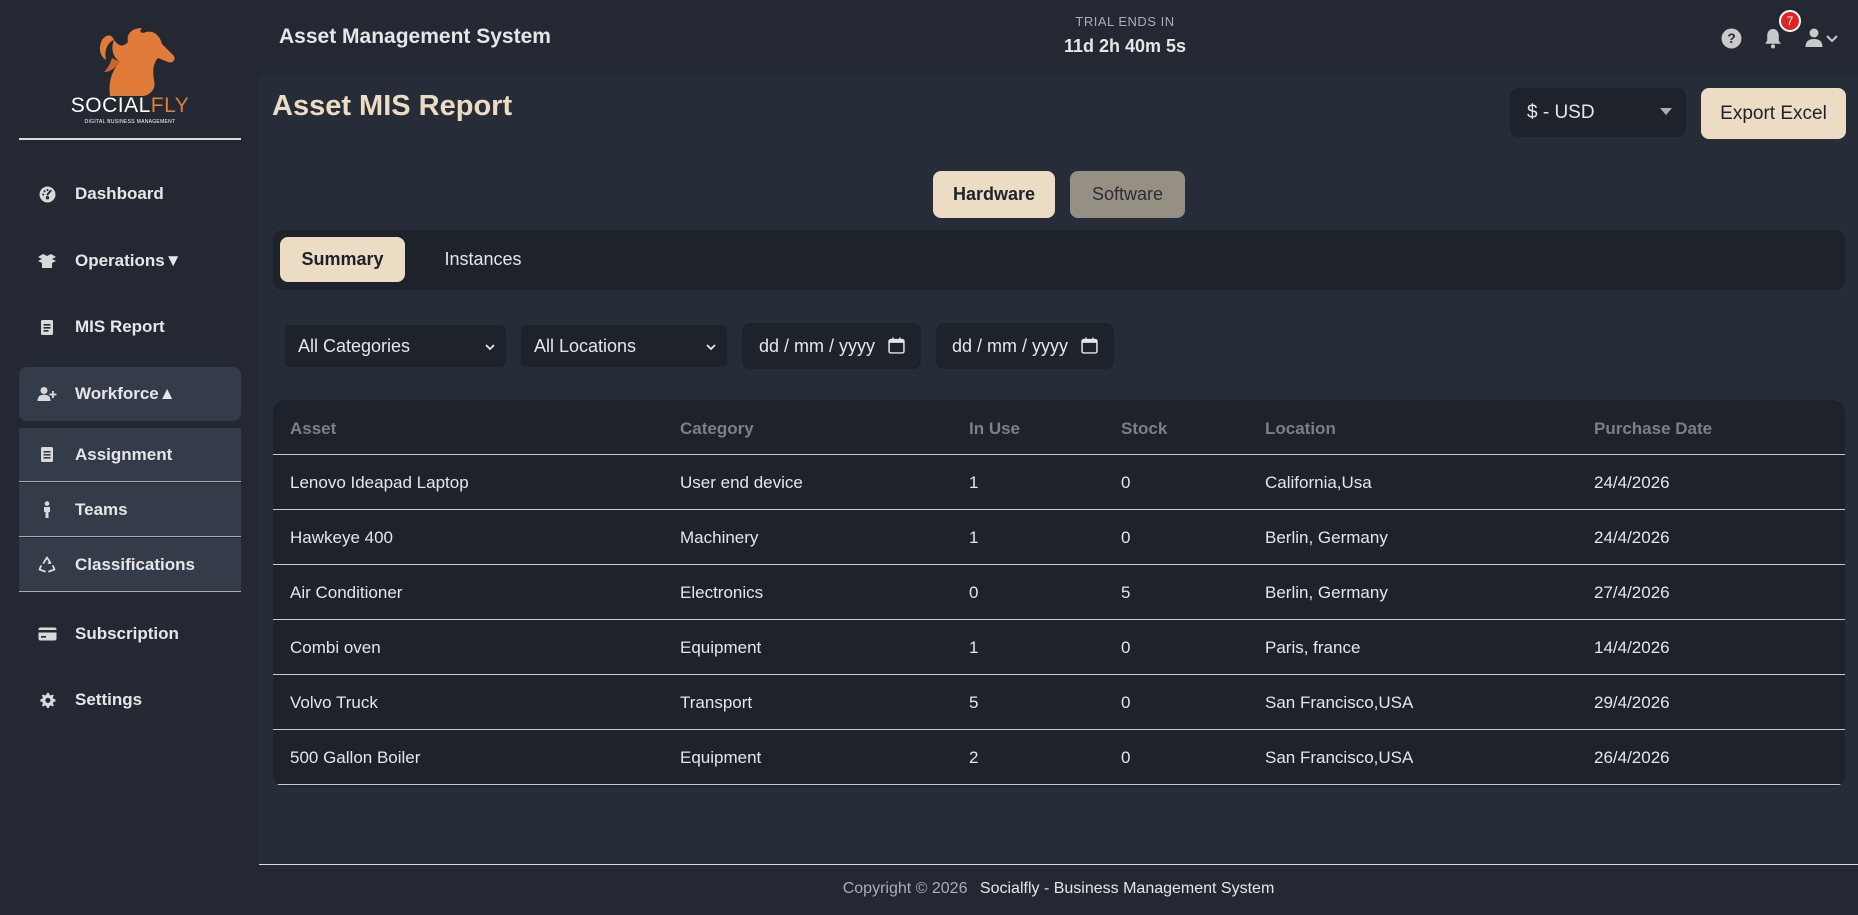 The image size is (1858, 915). I want to click on cell-location: California,Usa, so click(1318, 482).